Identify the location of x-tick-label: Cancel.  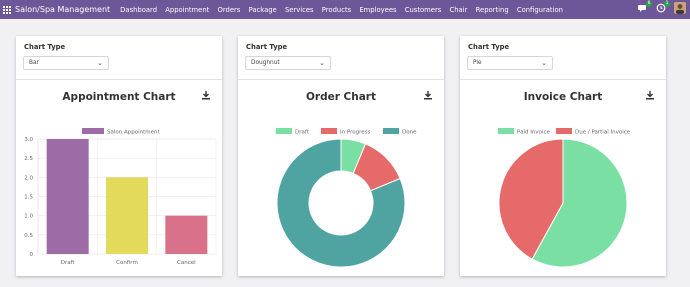
(186, 263).